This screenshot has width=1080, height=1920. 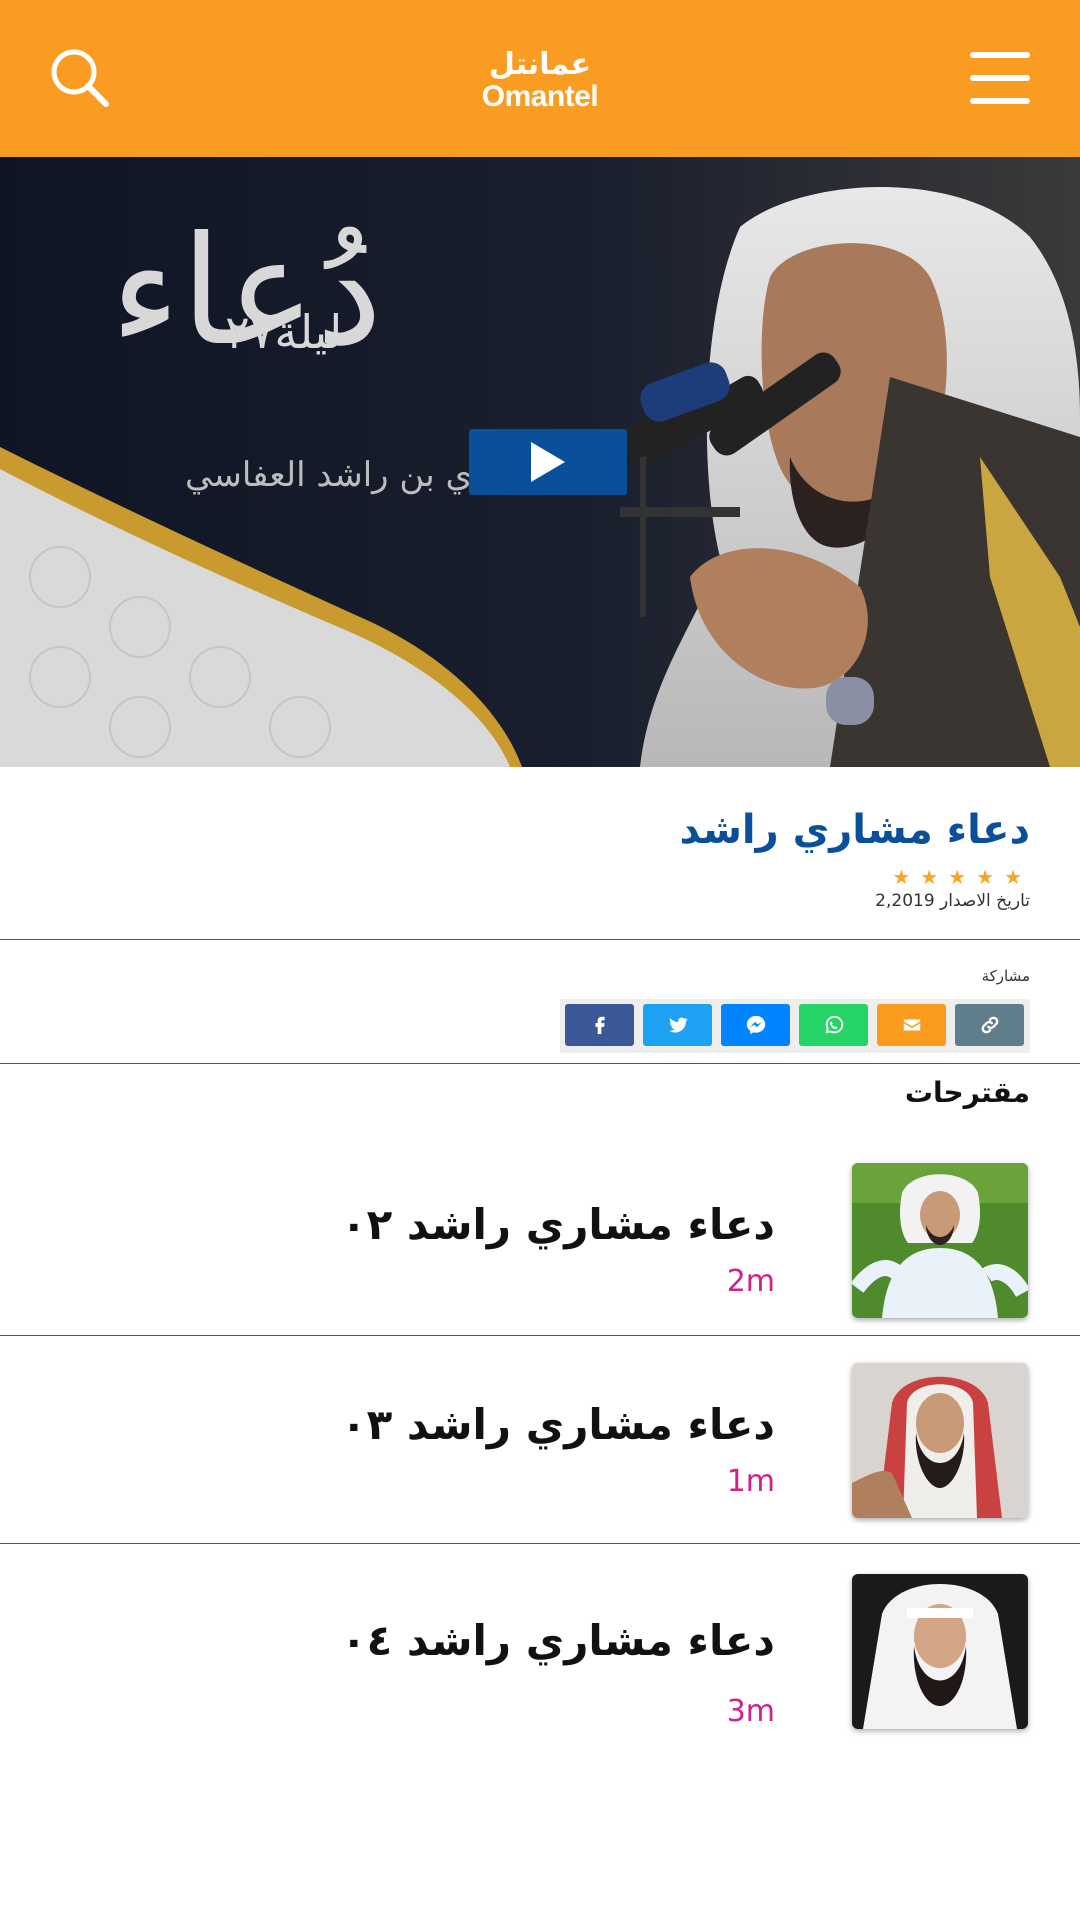 I want to click on whatsapp-share-button, so click(x=833, y=1025).